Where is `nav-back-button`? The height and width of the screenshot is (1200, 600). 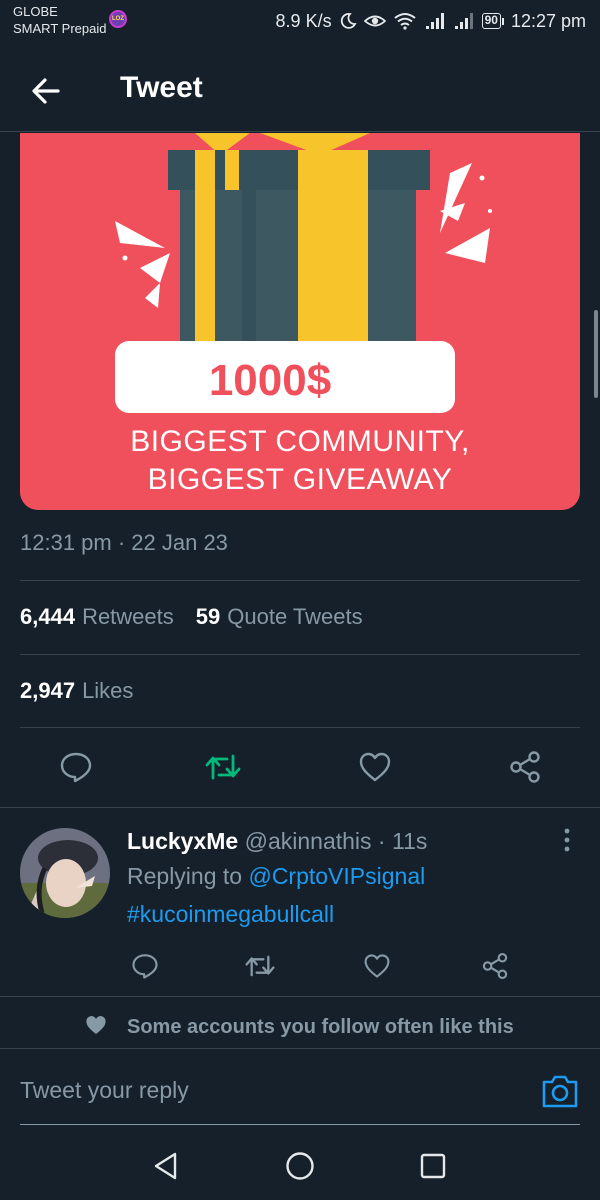 nav-back-button is located at coordinates (166, 1166).